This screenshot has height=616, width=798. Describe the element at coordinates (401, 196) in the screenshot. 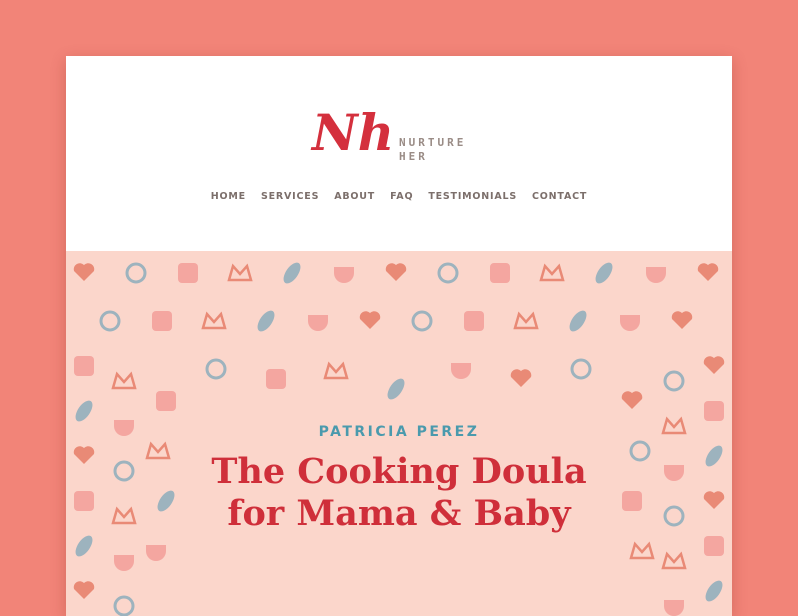

I see `nav-faq: FAQ` at that location.